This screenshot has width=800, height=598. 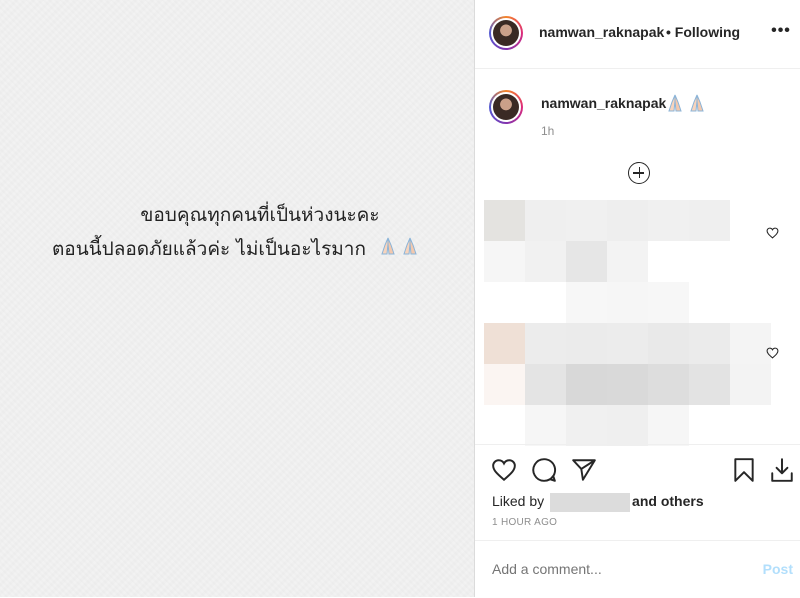 What do you see at coordinates (524, 522) in the screenshot?
I see `post-timestamp: 1 HOUR AGO` at bounding box center [524, 522].